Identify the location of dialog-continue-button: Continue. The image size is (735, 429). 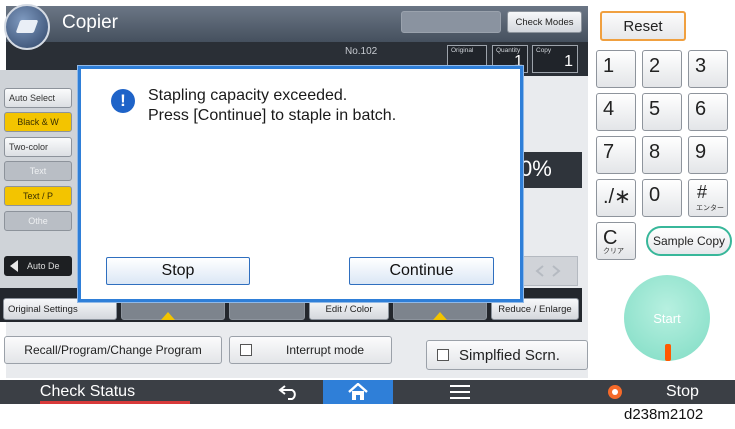
(421, 271).